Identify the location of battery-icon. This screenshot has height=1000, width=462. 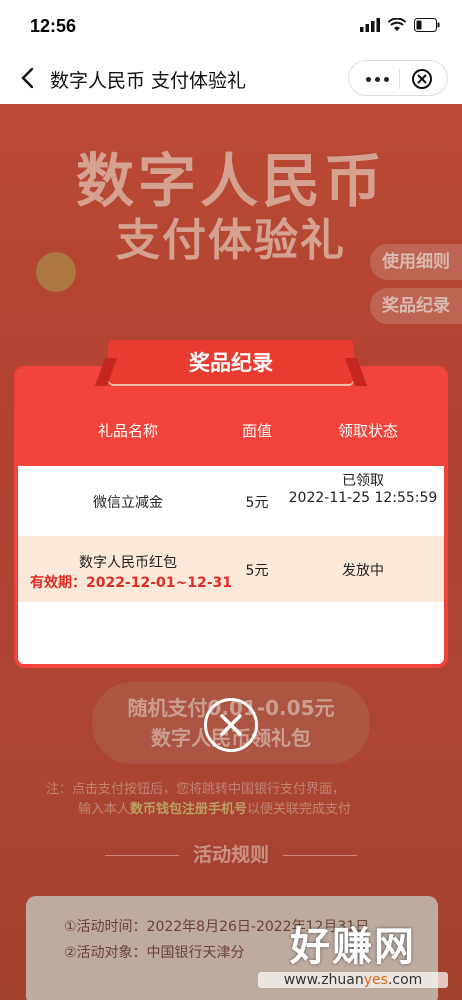
(427, 25).